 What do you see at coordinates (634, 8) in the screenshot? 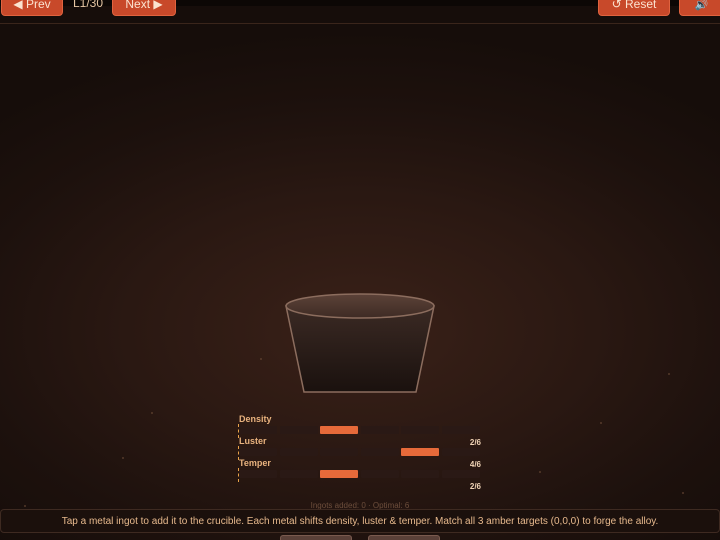
I see `reset-button: ↺ Reset` at bounding box center [634, 8].